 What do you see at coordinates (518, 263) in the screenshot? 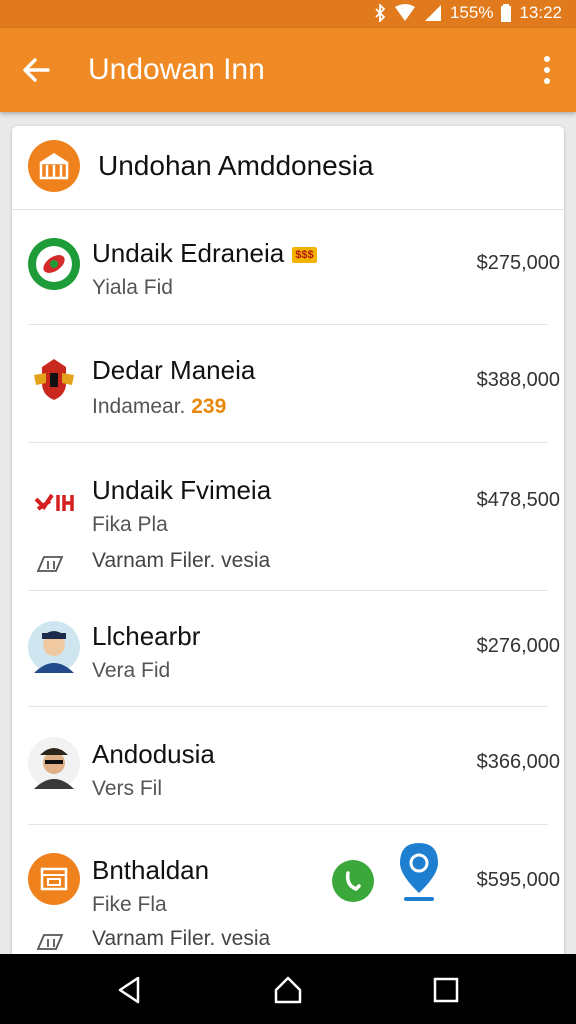
I see `item-price: $275,000` at bounding box center [518, 263].